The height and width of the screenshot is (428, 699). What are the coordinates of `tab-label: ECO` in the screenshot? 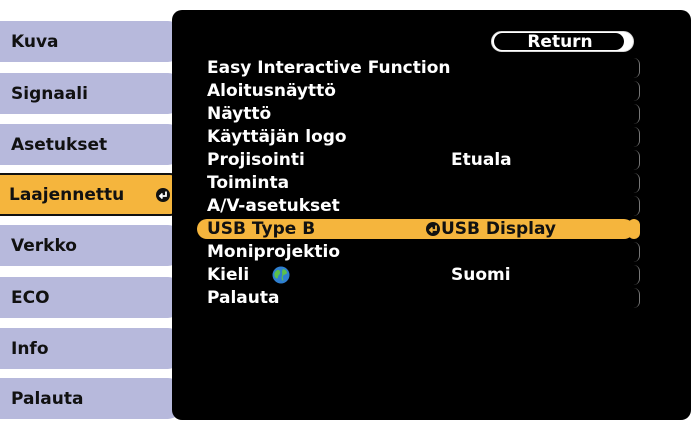 It's located at (30, 297).